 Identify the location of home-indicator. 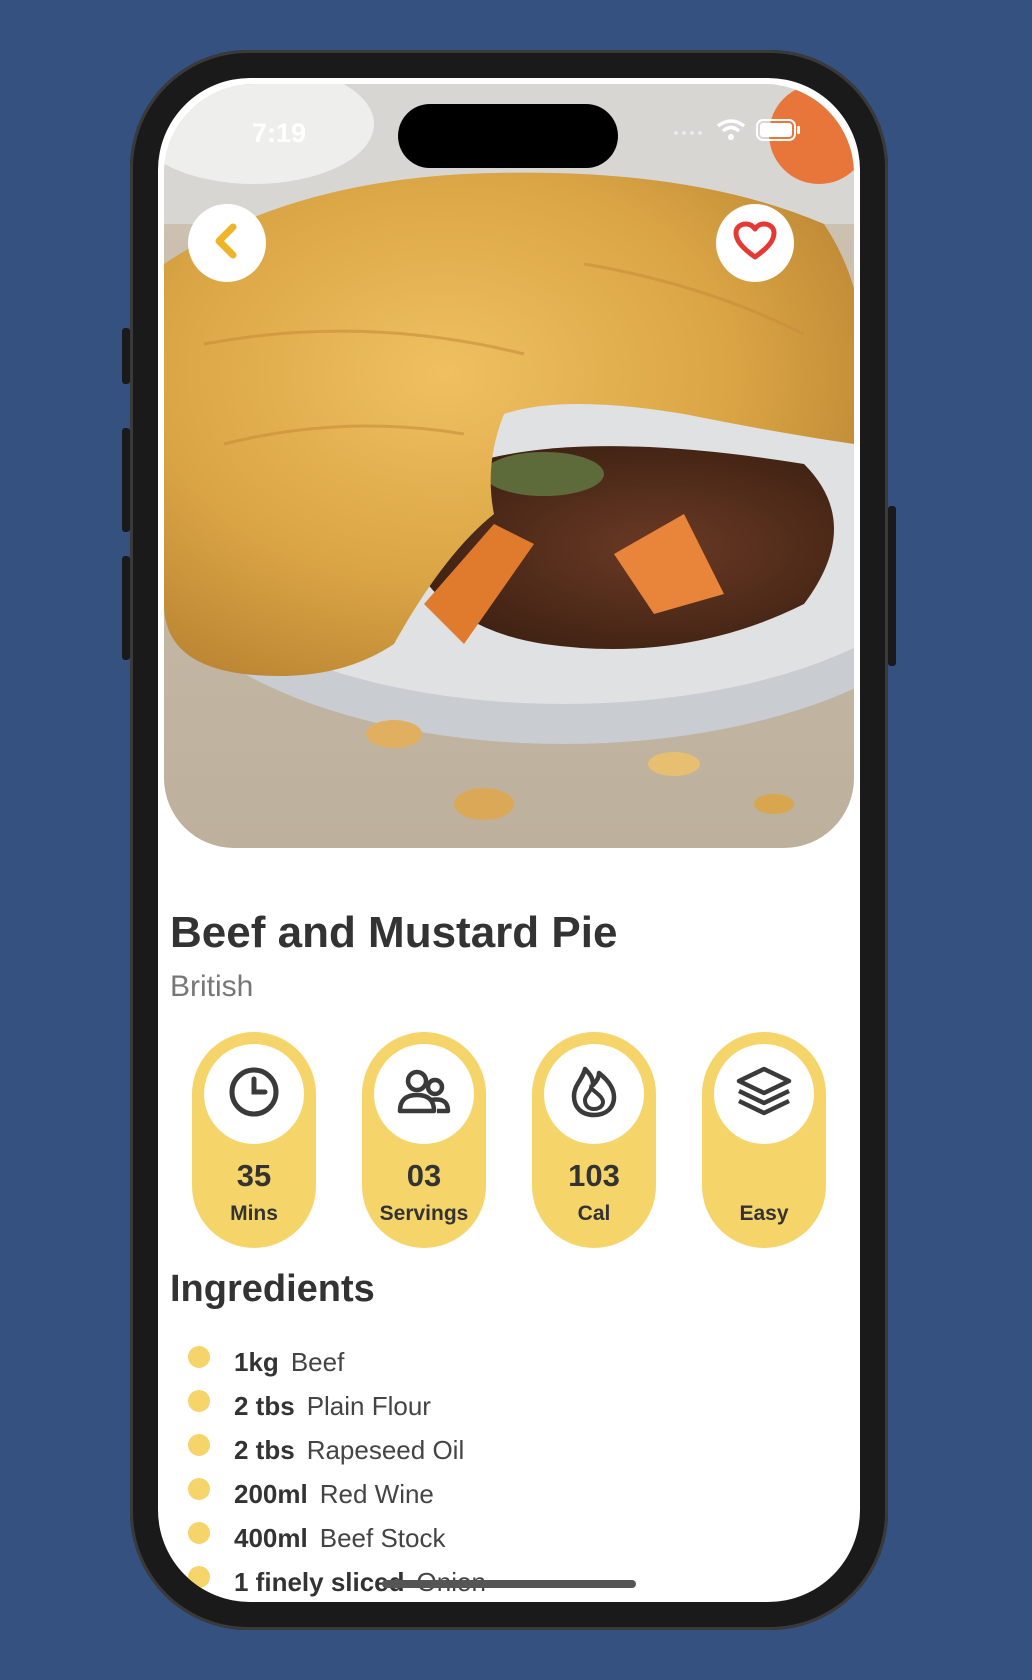
(509, 1584).